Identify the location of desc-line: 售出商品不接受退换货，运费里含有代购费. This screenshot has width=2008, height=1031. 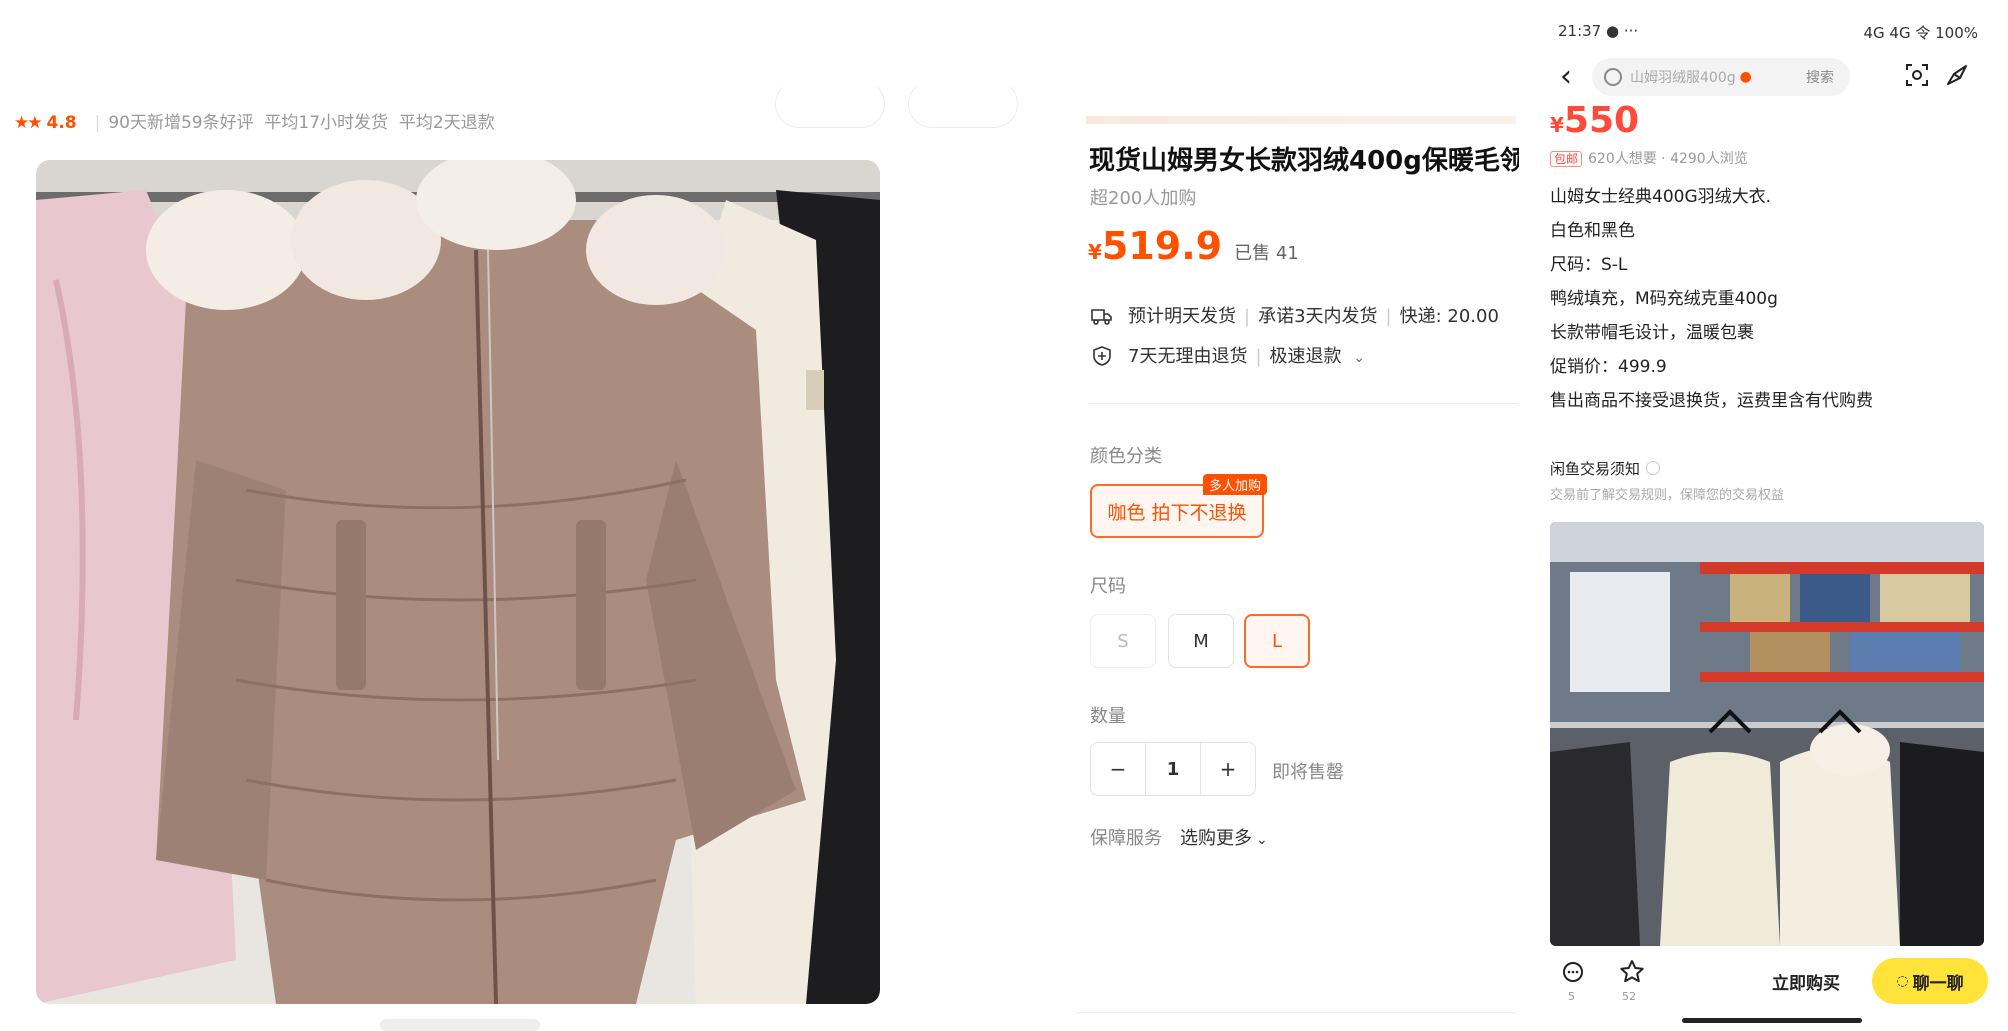
(1711, 401).